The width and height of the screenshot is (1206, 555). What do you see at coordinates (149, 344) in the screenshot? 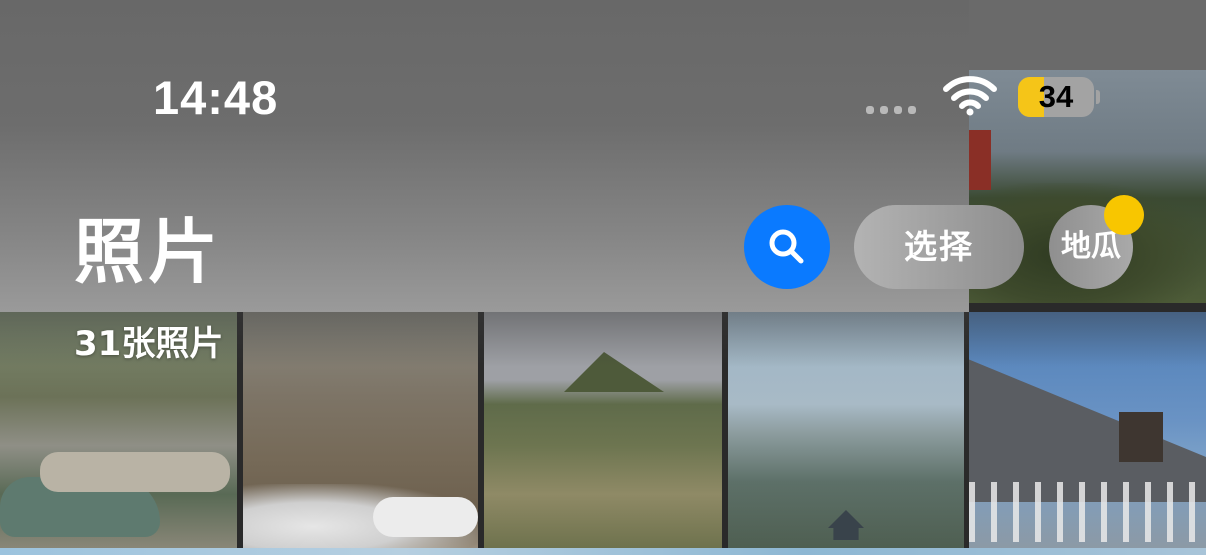
I see `photo-count: 31张照片` at bounding box center [149, 344].